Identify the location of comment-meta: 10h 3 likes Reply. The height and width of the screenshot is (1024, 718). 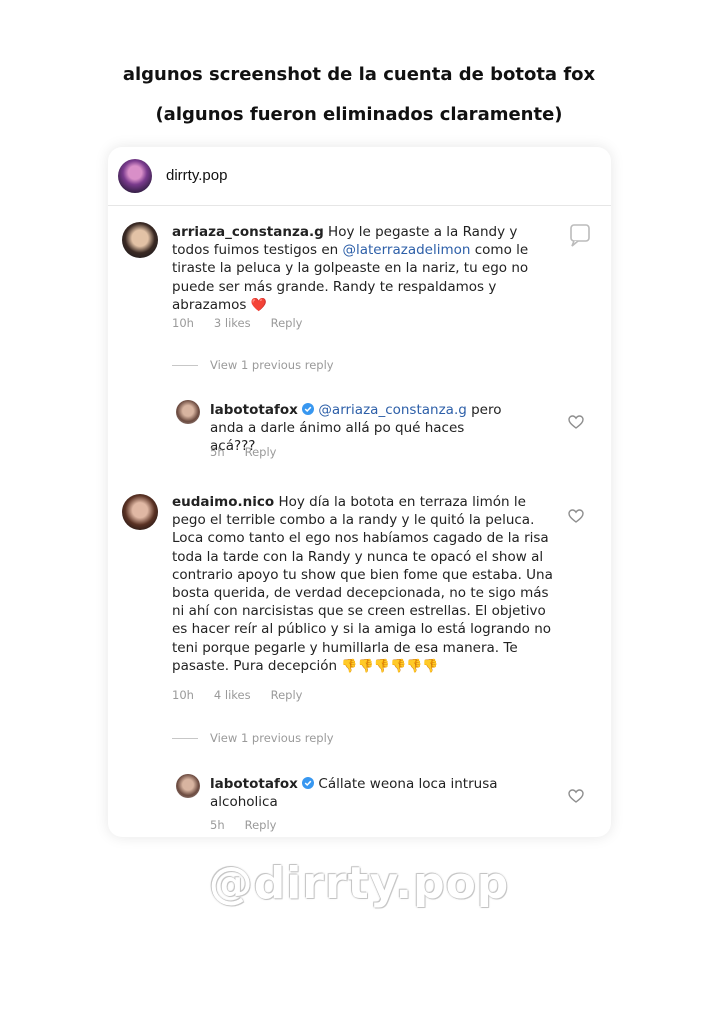
(247, 323).